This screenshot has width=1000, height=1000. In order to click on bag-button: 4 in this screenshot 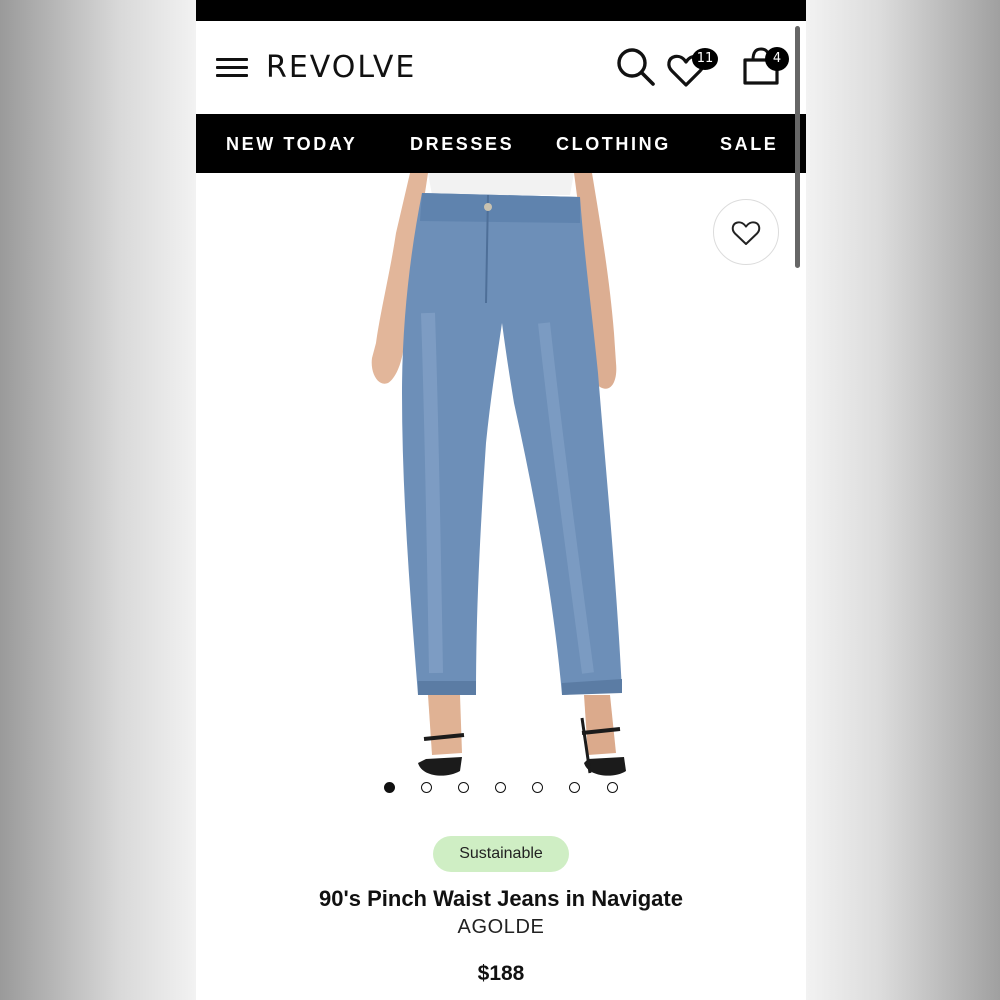, I will do `click(766, 66)`.